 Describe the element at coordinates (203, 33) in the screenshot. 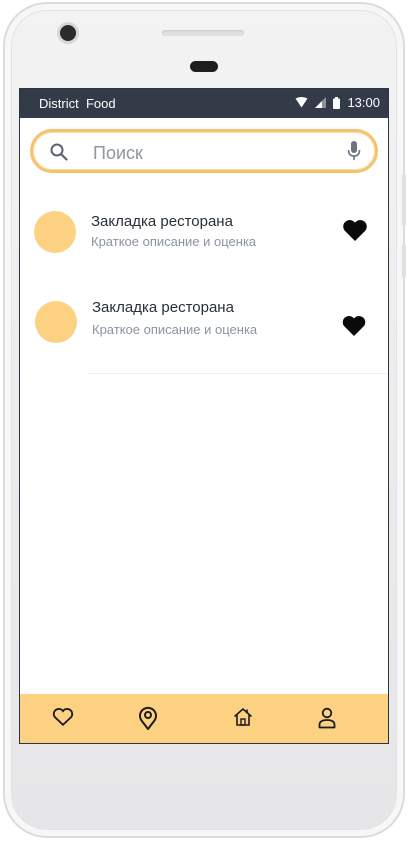

I see `earpiece-speaker` at that location.